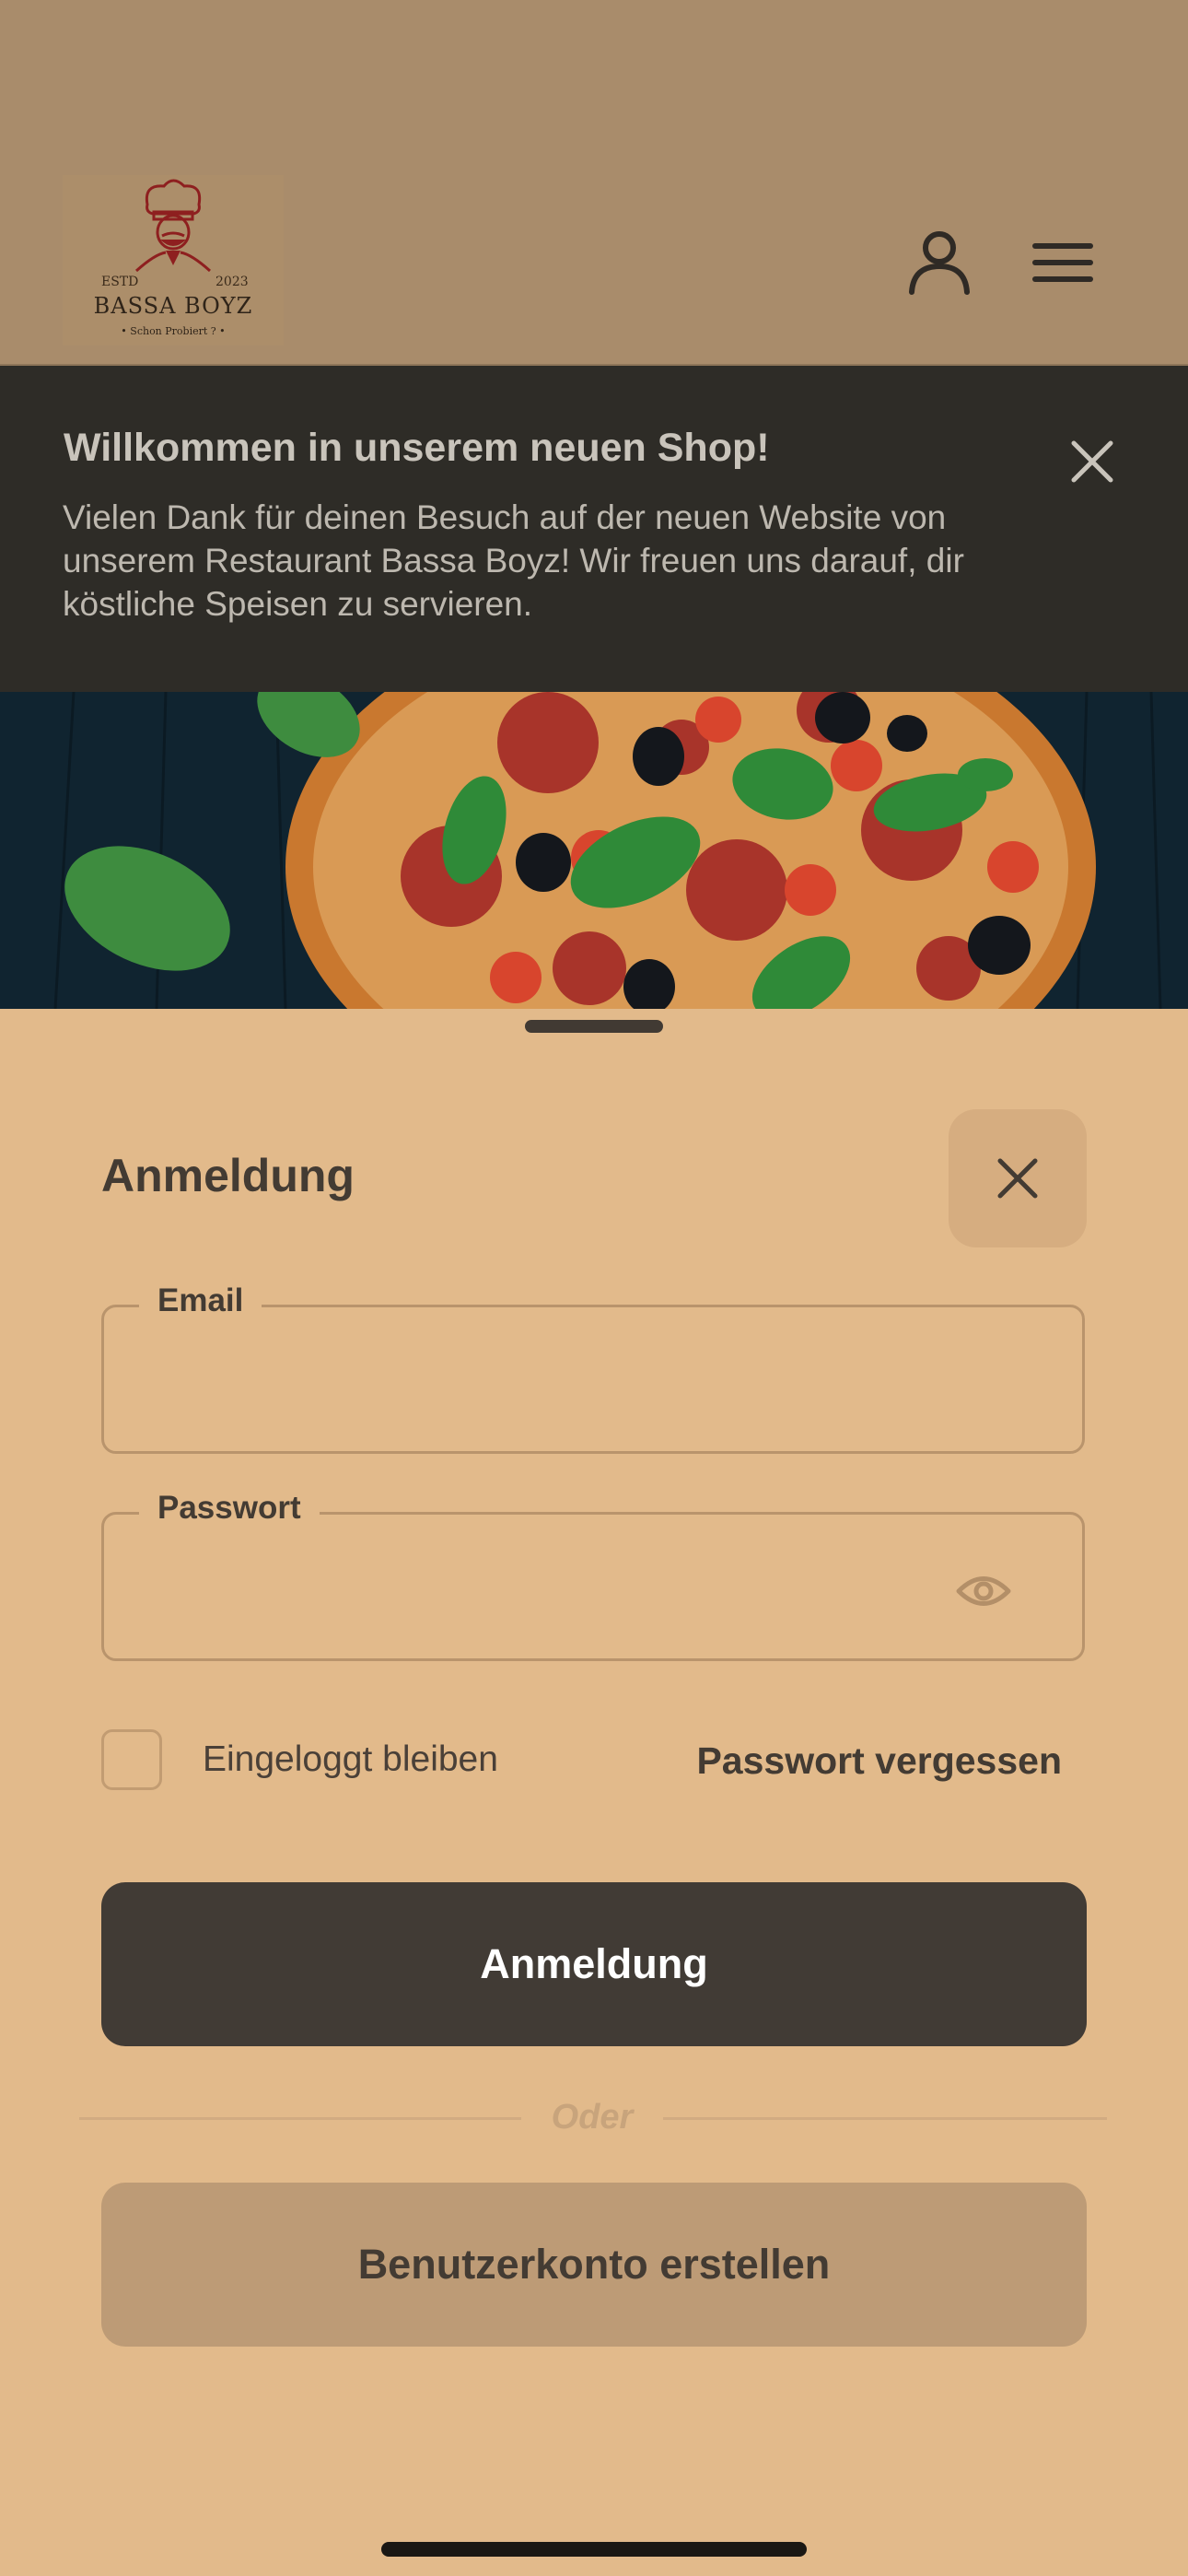  What do you see at coordinates (939, 262) in the screenshot?
I see `person-icon` at bounding box center [939, 262].